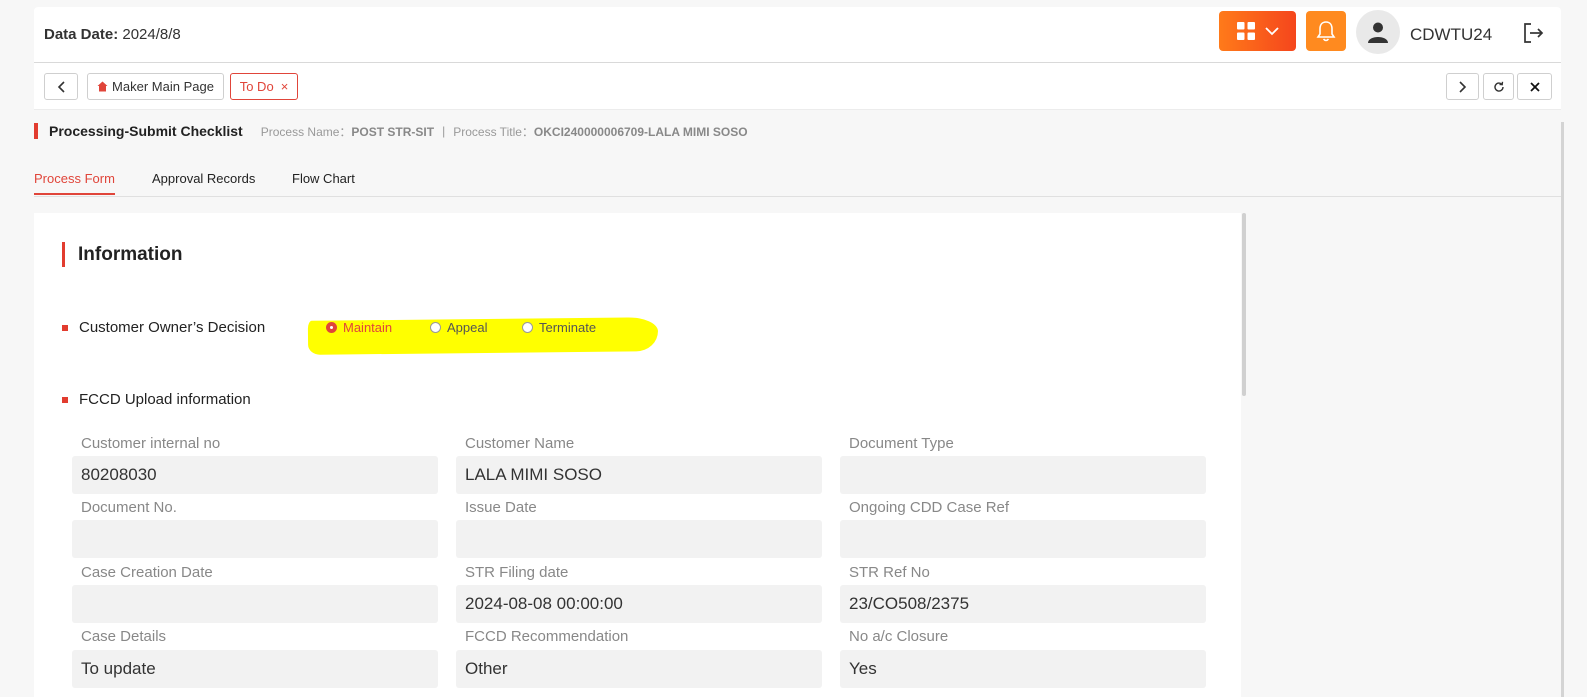 Image resolution: width=1587 pixels, height=697 pixels. What do you see at coordinates (102, 86) in the screenshot?
I see `home-icon` at bounding box center [102, 86].